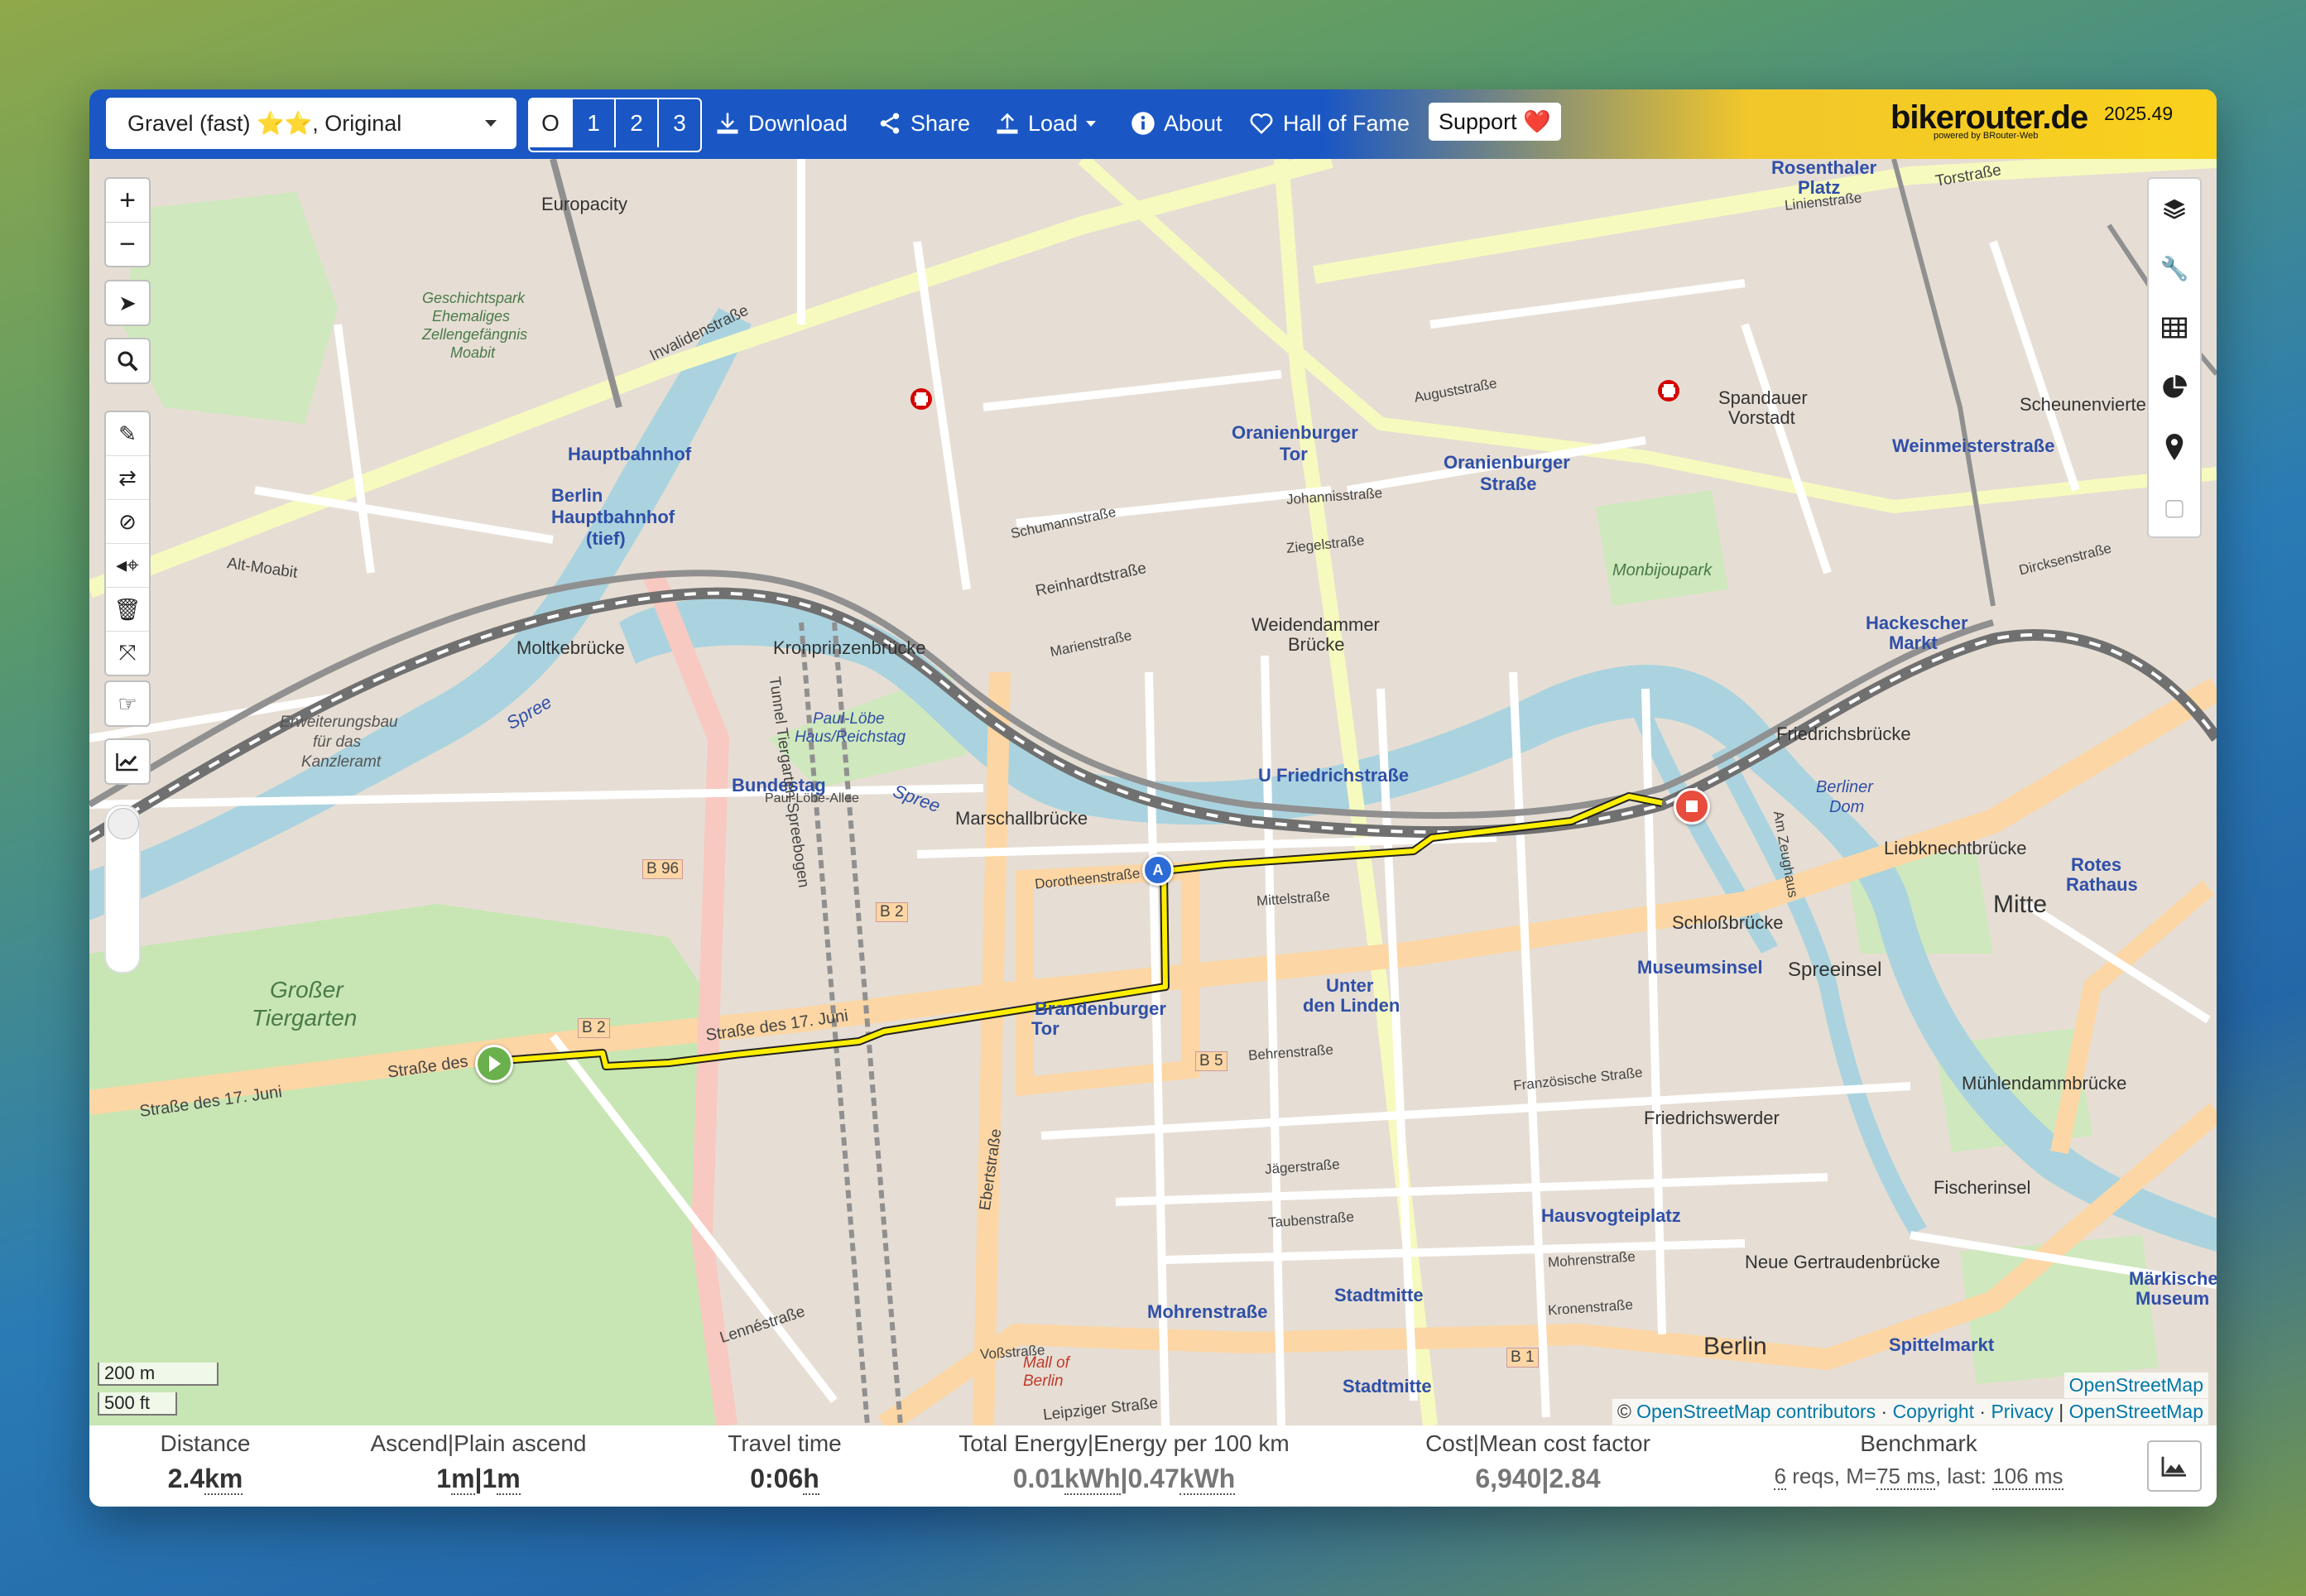 The width and height of the screenshot is (2306, 1596). What do you see at coordinates (127, 653) in the screenshot?
I see `fit-route-button: ⤧` at bounding box center [127, 653].